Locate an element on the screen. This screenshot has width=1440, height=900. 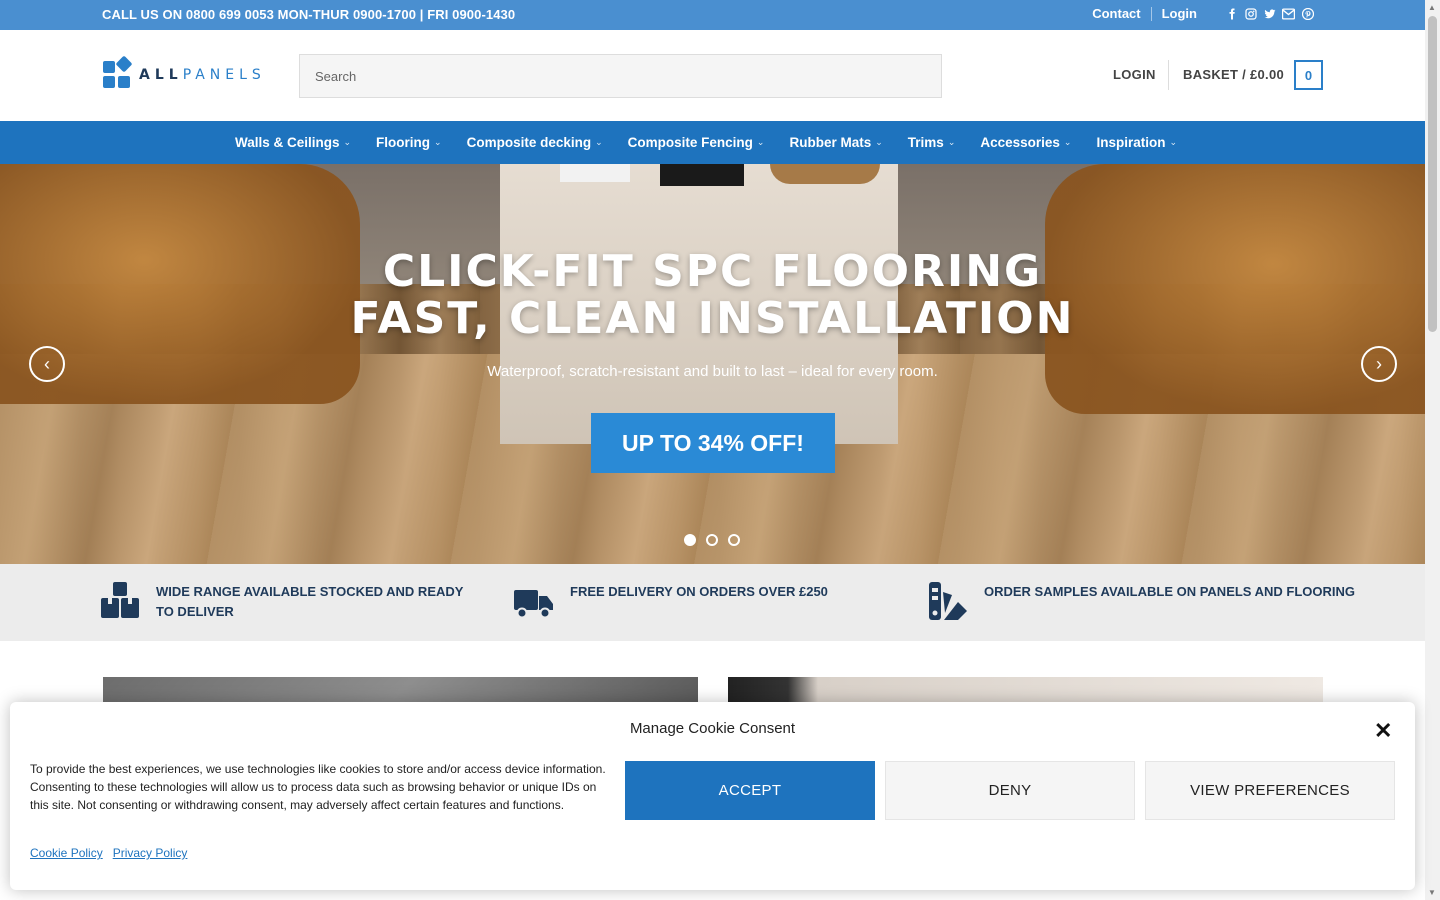
chevron-left-icon: ‹ is located at coordinates (47, 363).